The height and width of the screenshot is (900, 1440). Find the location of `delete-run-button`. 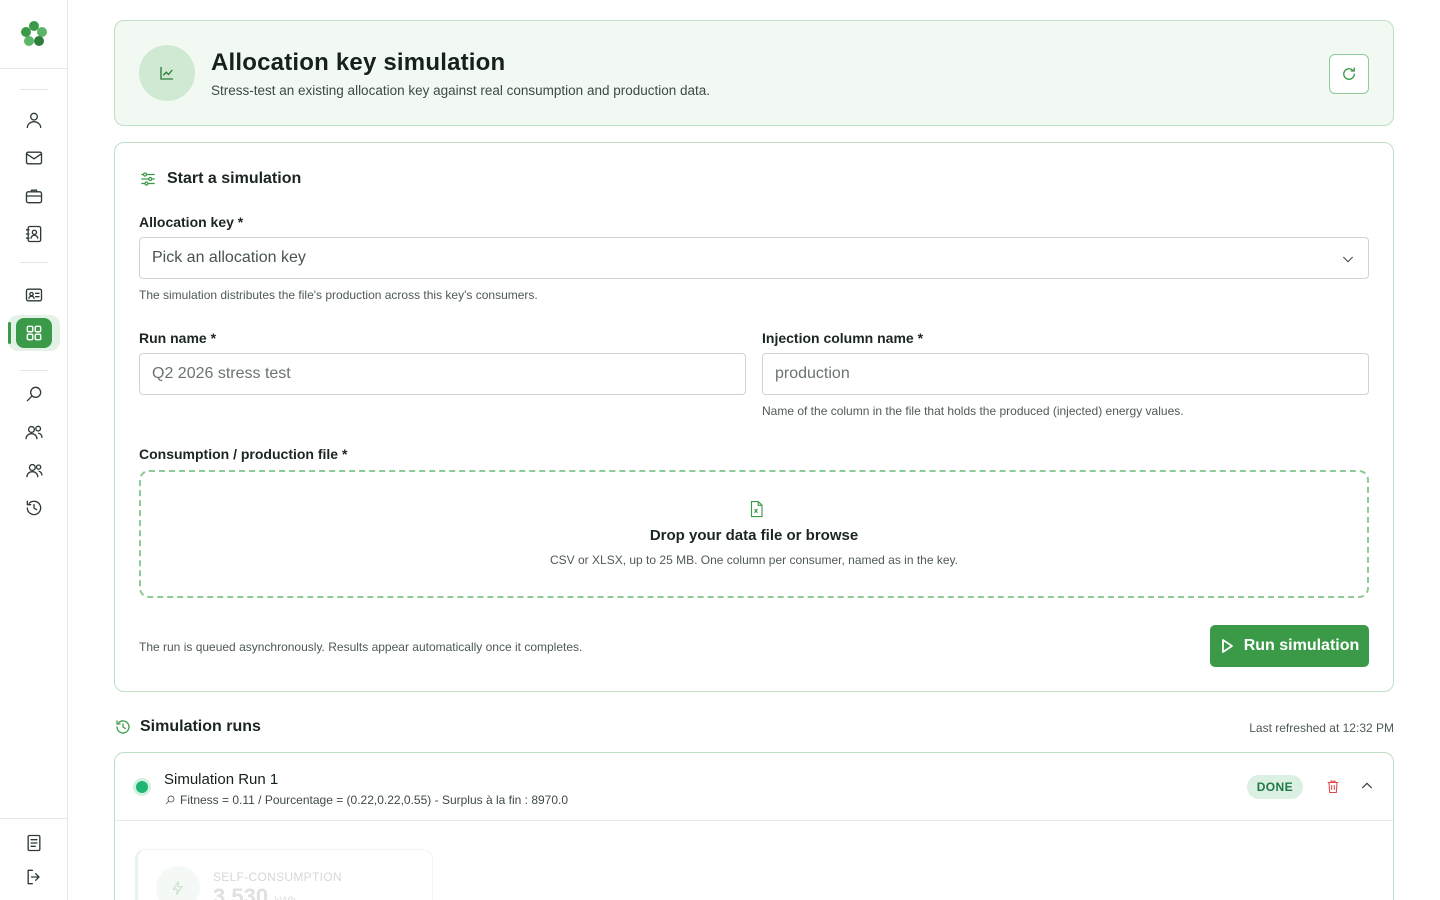

delete-run-button is located at coordinates (1334, 787).